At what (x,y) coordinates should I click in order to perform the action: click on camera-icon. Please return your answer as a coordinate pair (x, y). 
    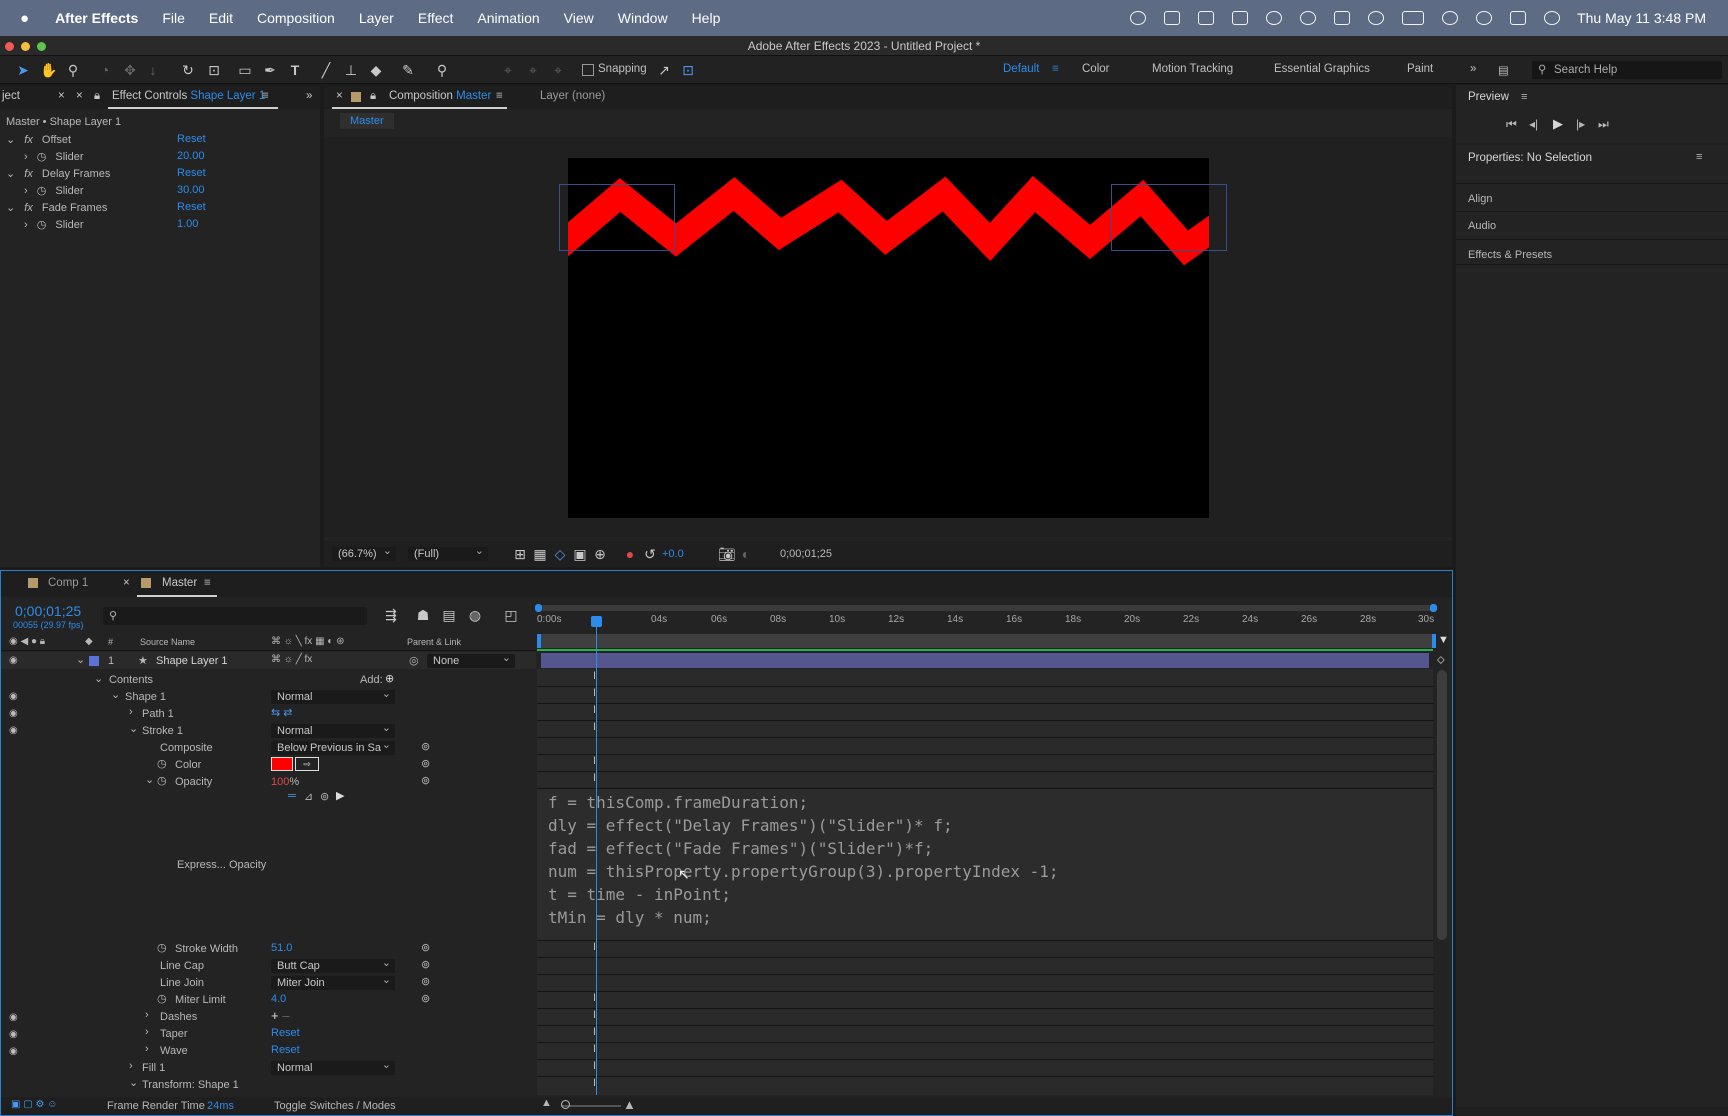
    Looking at the image, I should click on (1172, 18).